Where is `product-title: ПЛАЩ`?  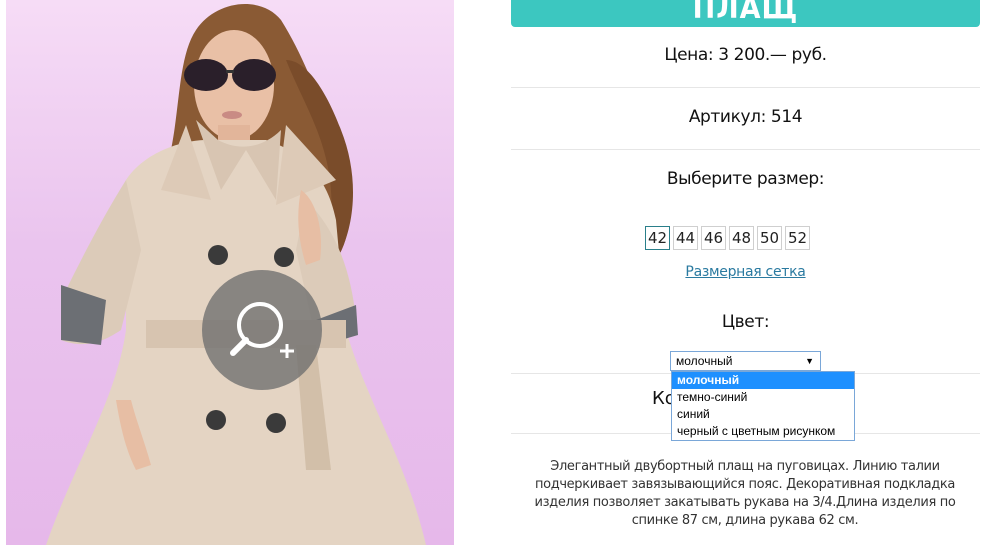
product-title: ПЛАЩ is located at coordinates (745, 13).